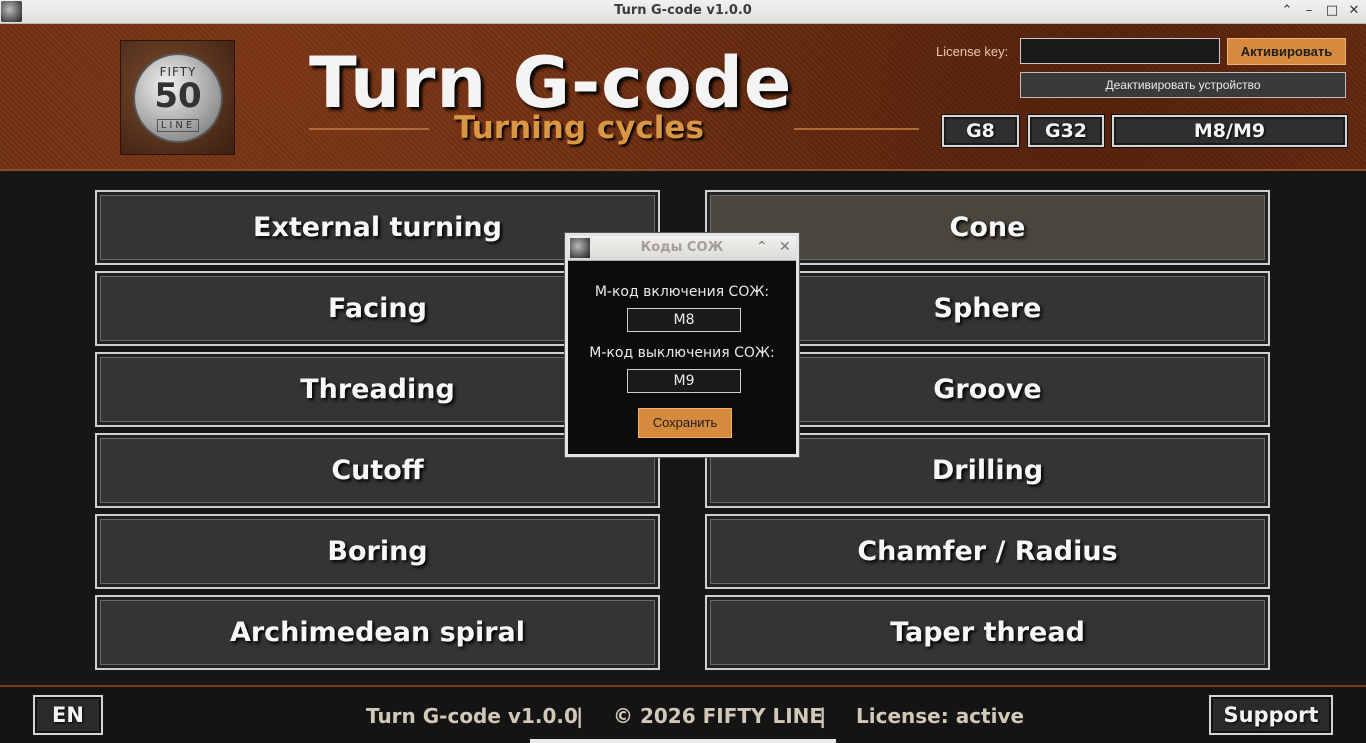 This screenshot has width=1366, height=743. Describe the element at coordinates (68, 715) in the screenshot. I see `language-button: EN` at that location.